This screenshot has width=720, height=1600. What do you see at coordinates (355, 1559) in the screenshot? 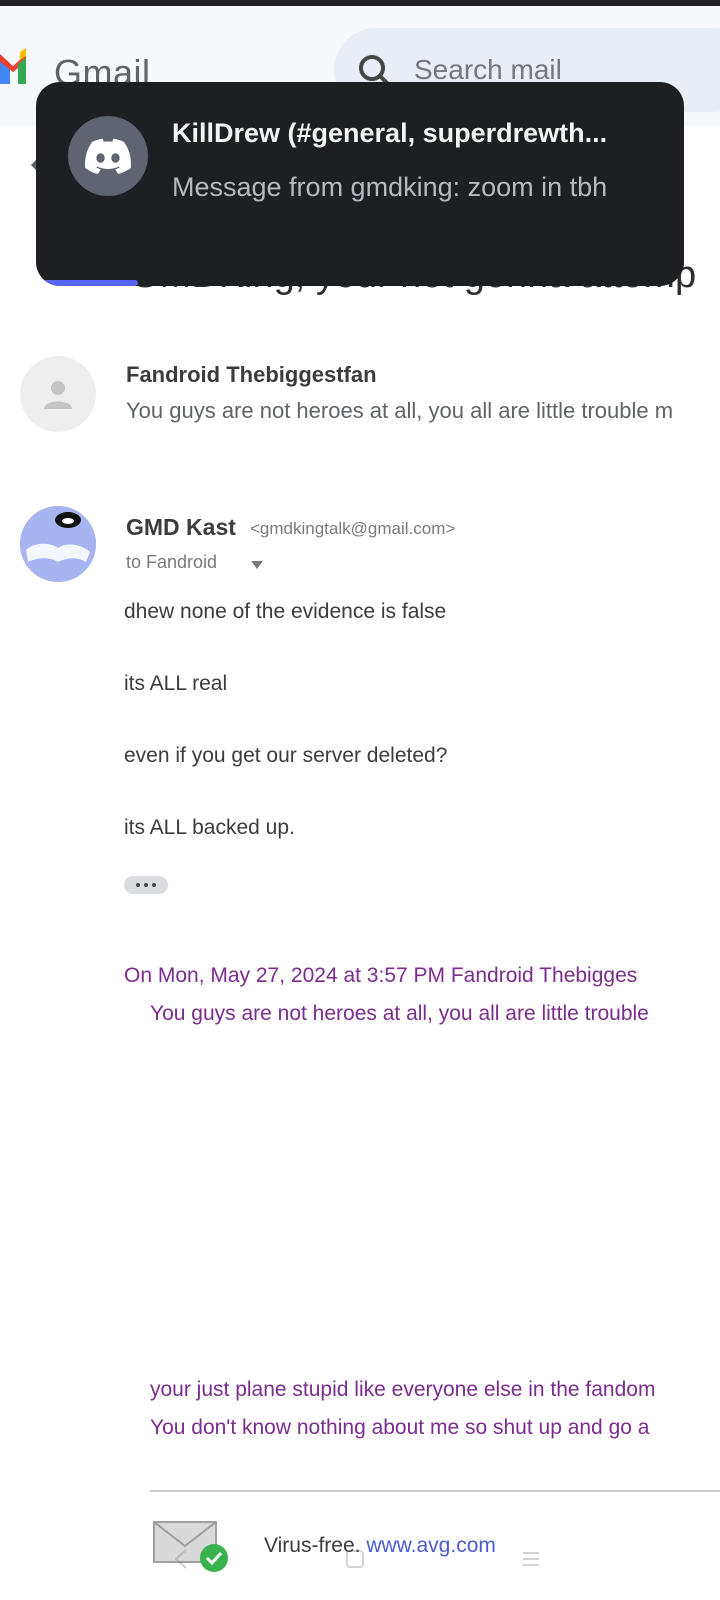
I see `home-nav-icon` at bounding box center [355, 1559].